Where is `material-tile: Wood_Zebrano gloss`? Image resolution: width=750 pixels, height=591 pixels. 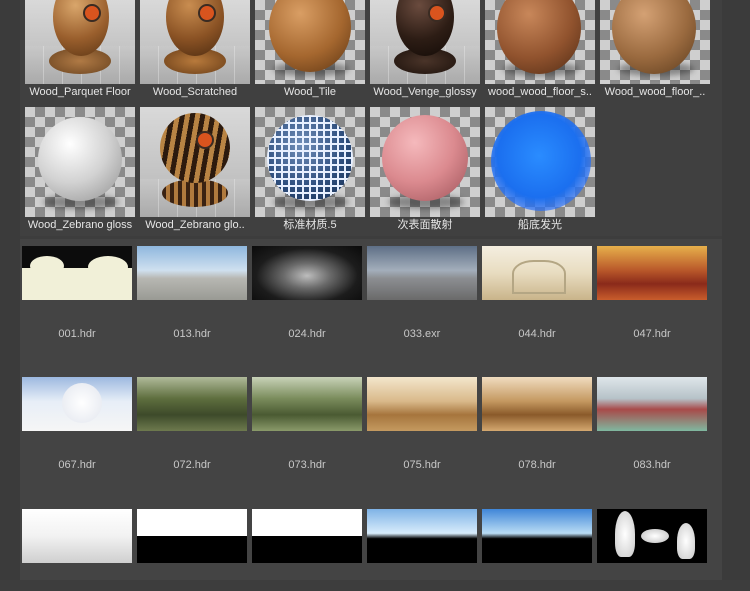
material-tile: Wood_Zebrano gloss is located at coordinates (80, 169).